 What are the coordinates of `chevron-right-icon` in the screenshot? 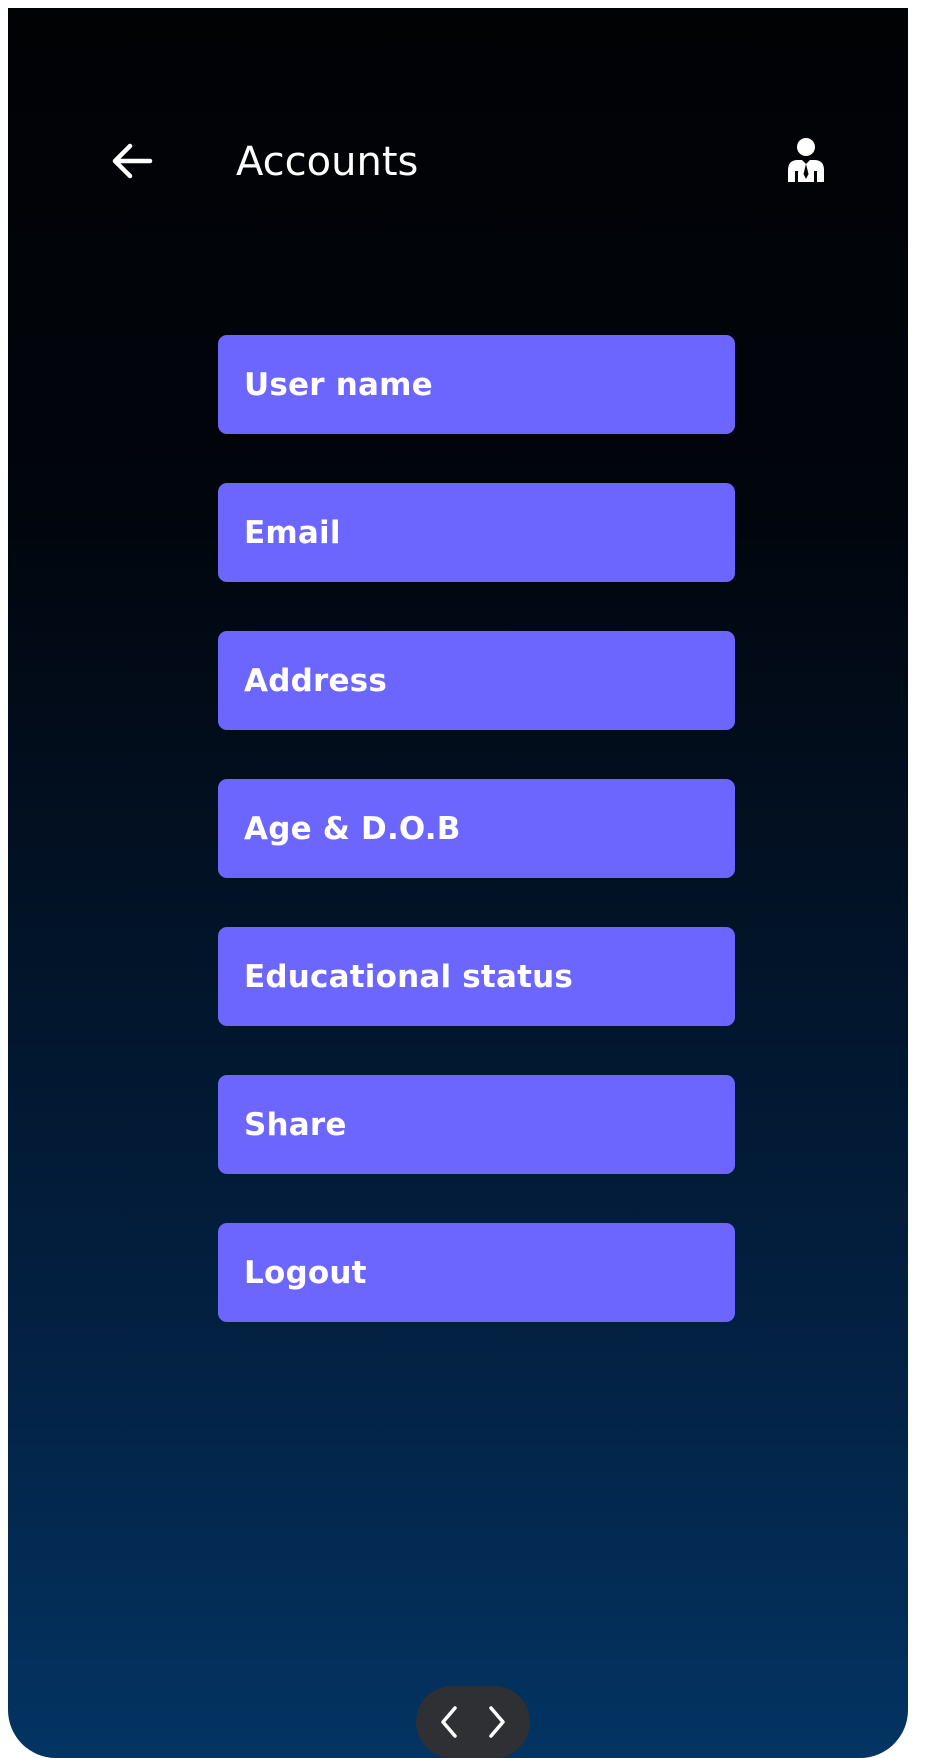 It's located at (497, 1722).